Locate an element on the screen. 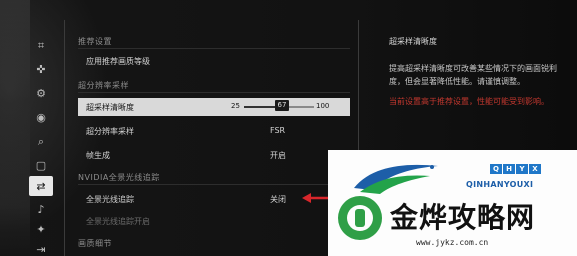 This screenshot has height=256, width=577. badge-letter: X is located at coordinates (535, 169).